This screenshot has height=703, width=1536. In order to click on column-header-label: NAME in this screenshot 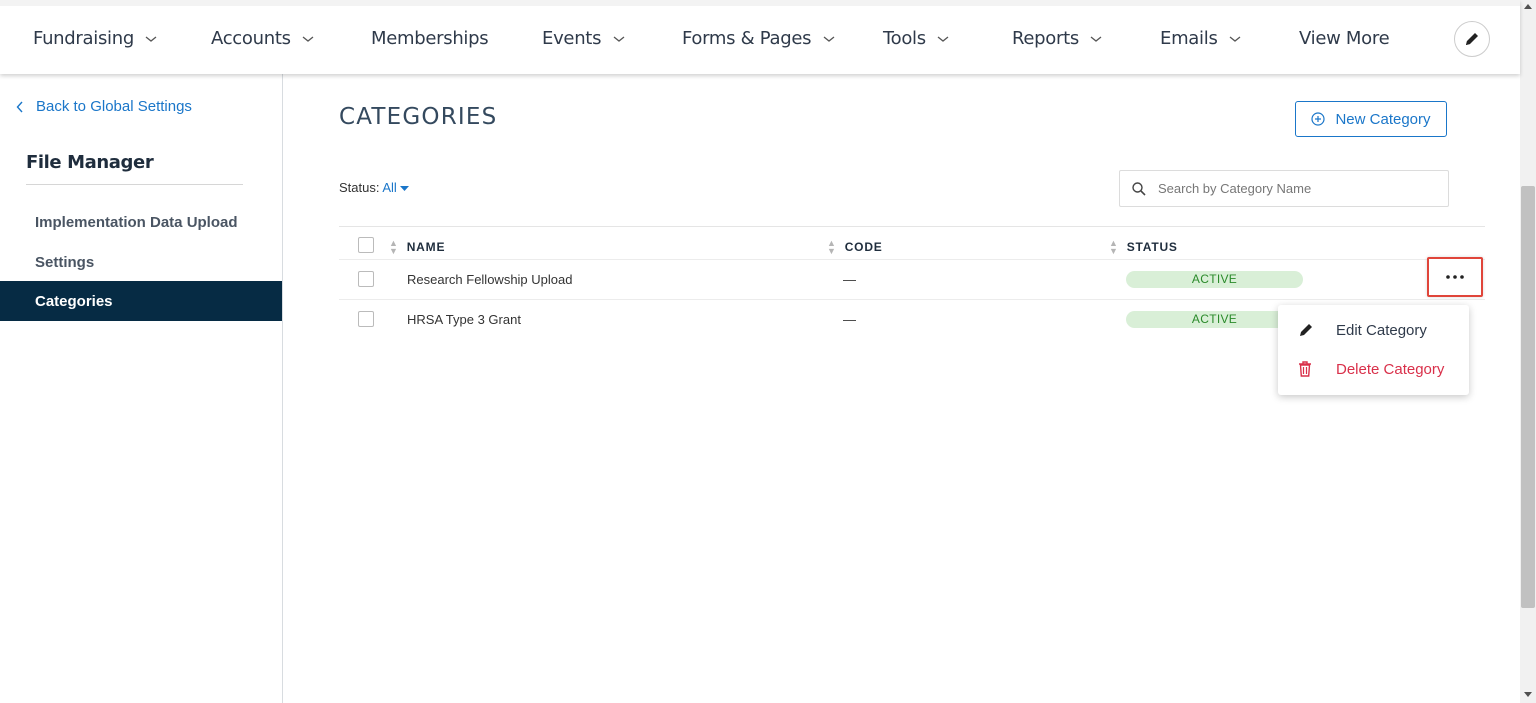, I will do `click(426, 247)`.